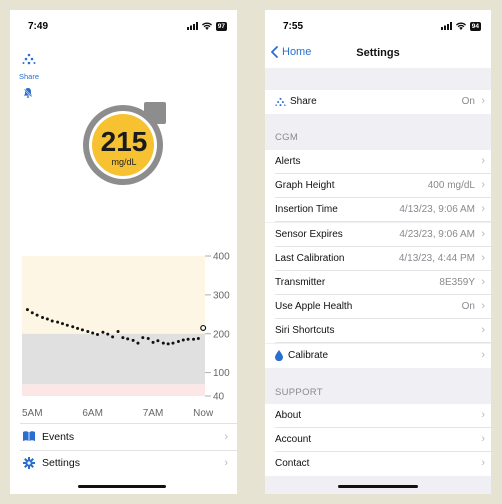 The width and height of the screenshot is (502, 504). Describe the element at coordinates (219, 397) in the screenshot. I see `y-tick-label: 40` at that location.